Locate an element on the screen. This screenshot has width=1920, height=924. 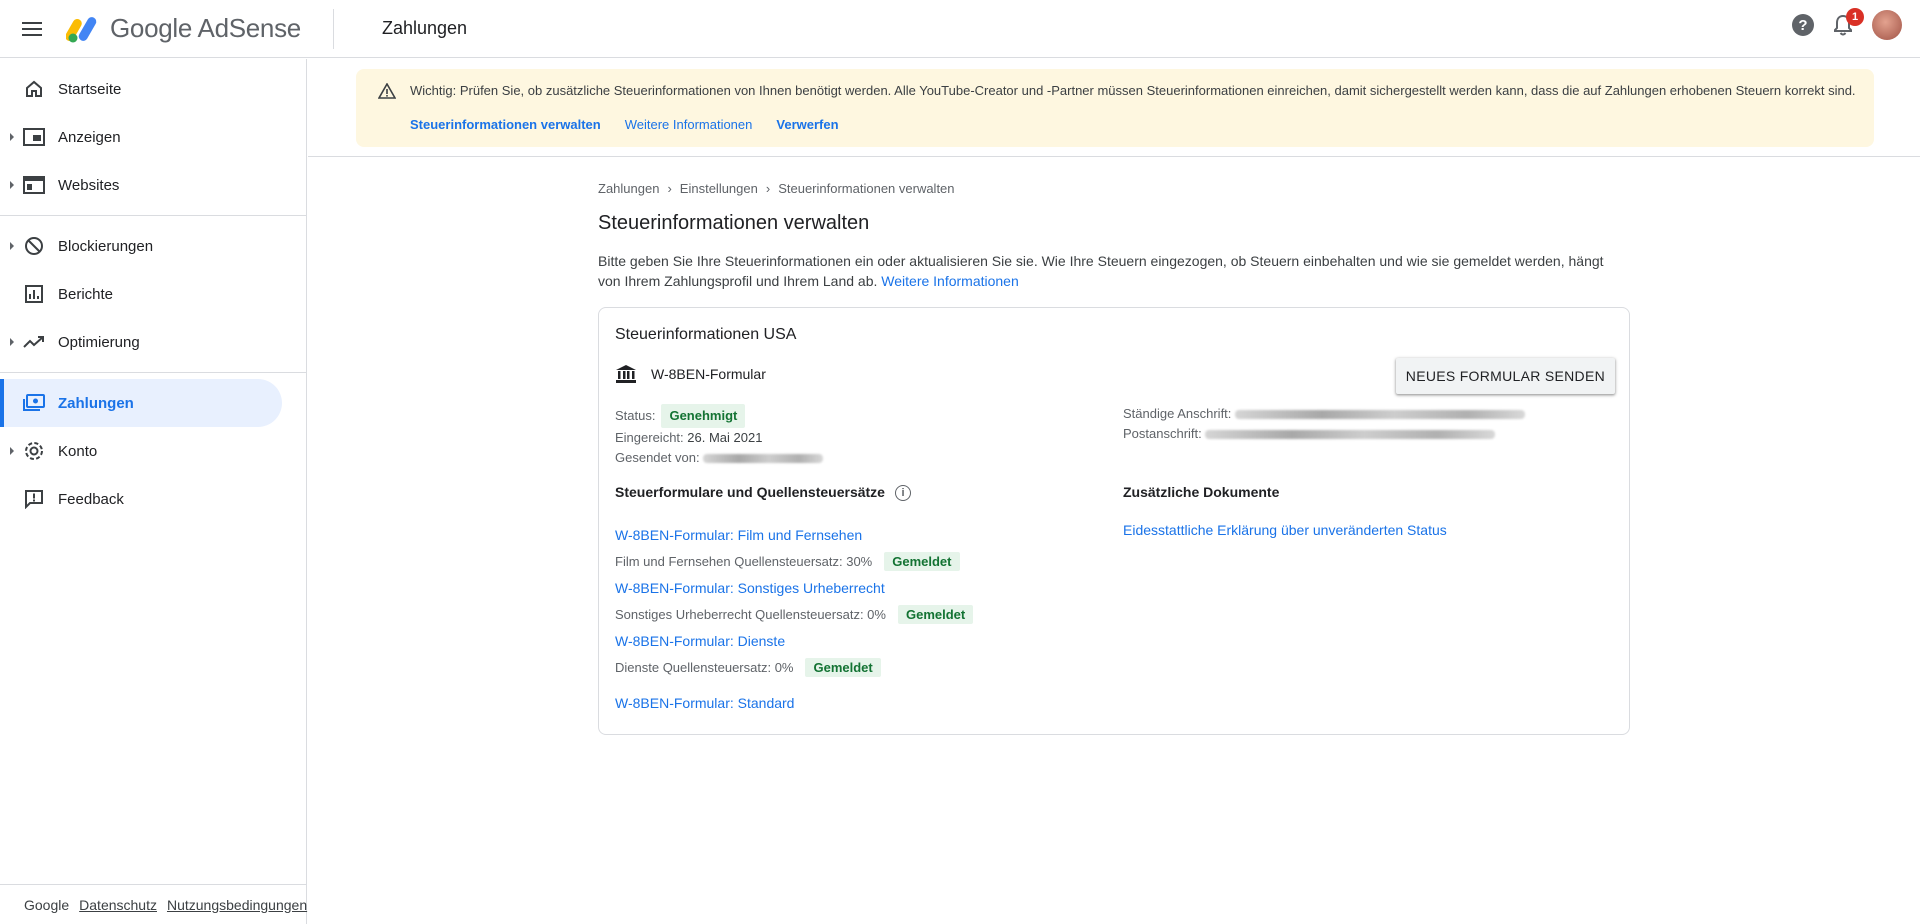
top-actions: ? 1 is located at coordinates (1847, 24).